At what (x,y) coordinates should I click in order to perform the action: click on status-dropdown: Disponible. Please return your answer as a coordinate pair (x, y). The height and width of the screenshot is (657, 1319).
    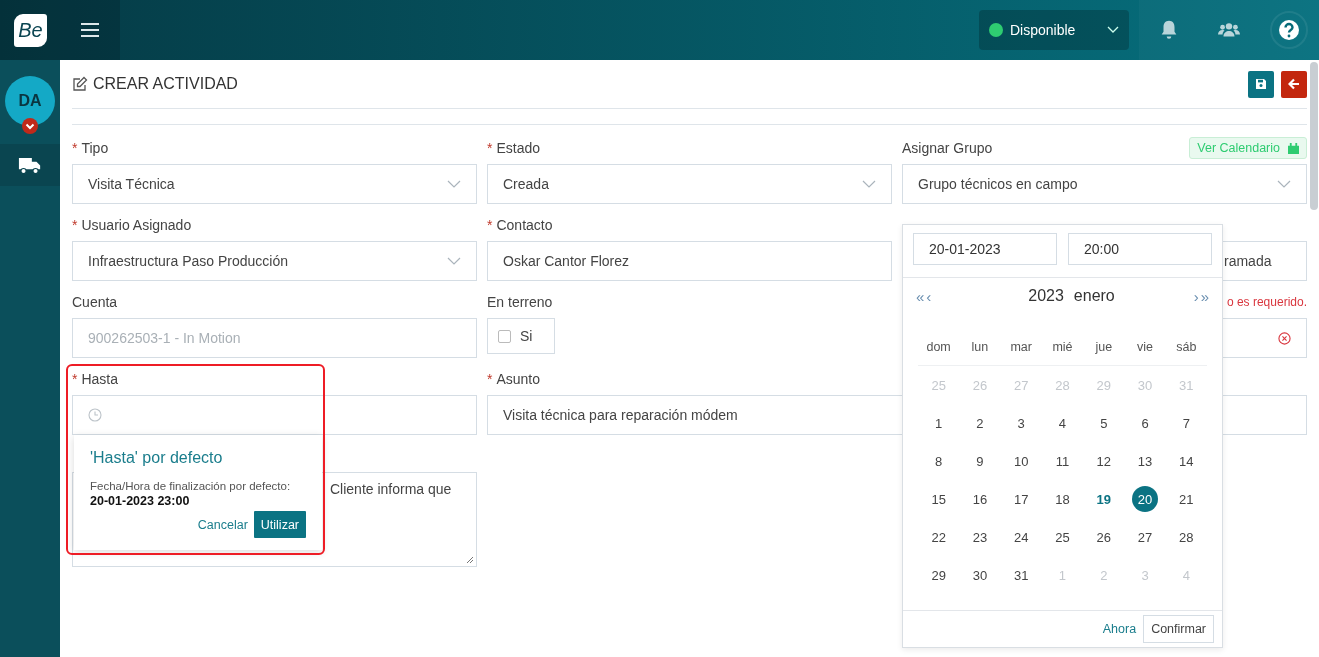
    Looking at the image, I should click on (1054, 30).